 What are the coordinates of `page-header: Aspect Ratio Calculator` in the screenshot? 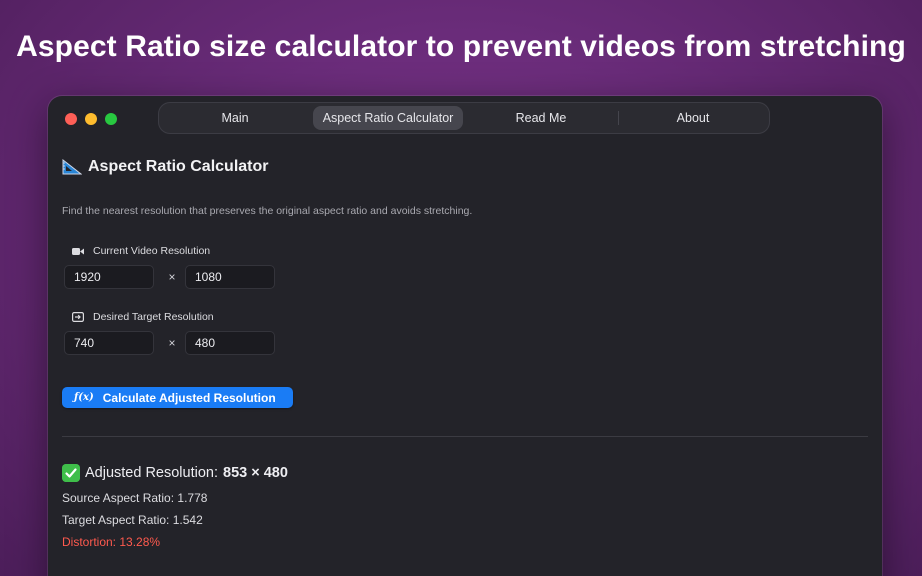 It's located at (165, 167).